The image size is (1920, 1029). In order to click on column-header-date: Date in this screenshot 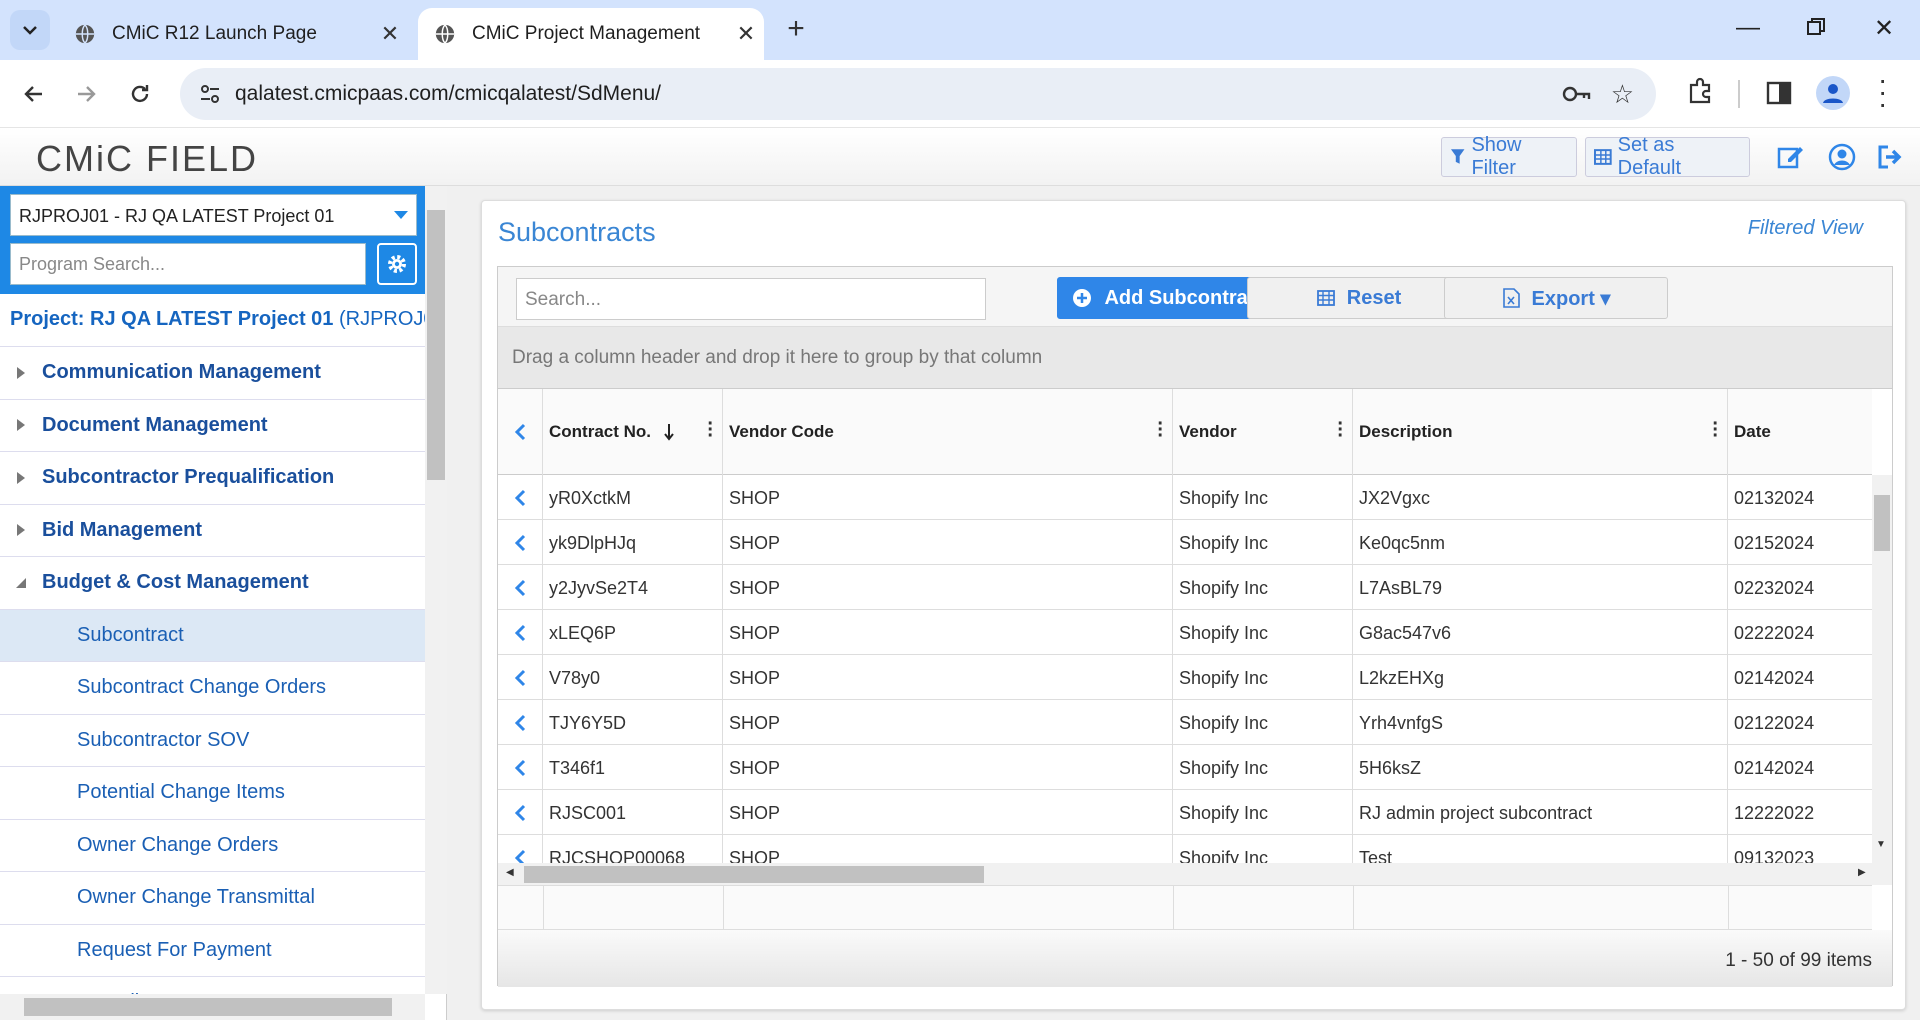, I will do `click(1800, 432)`.